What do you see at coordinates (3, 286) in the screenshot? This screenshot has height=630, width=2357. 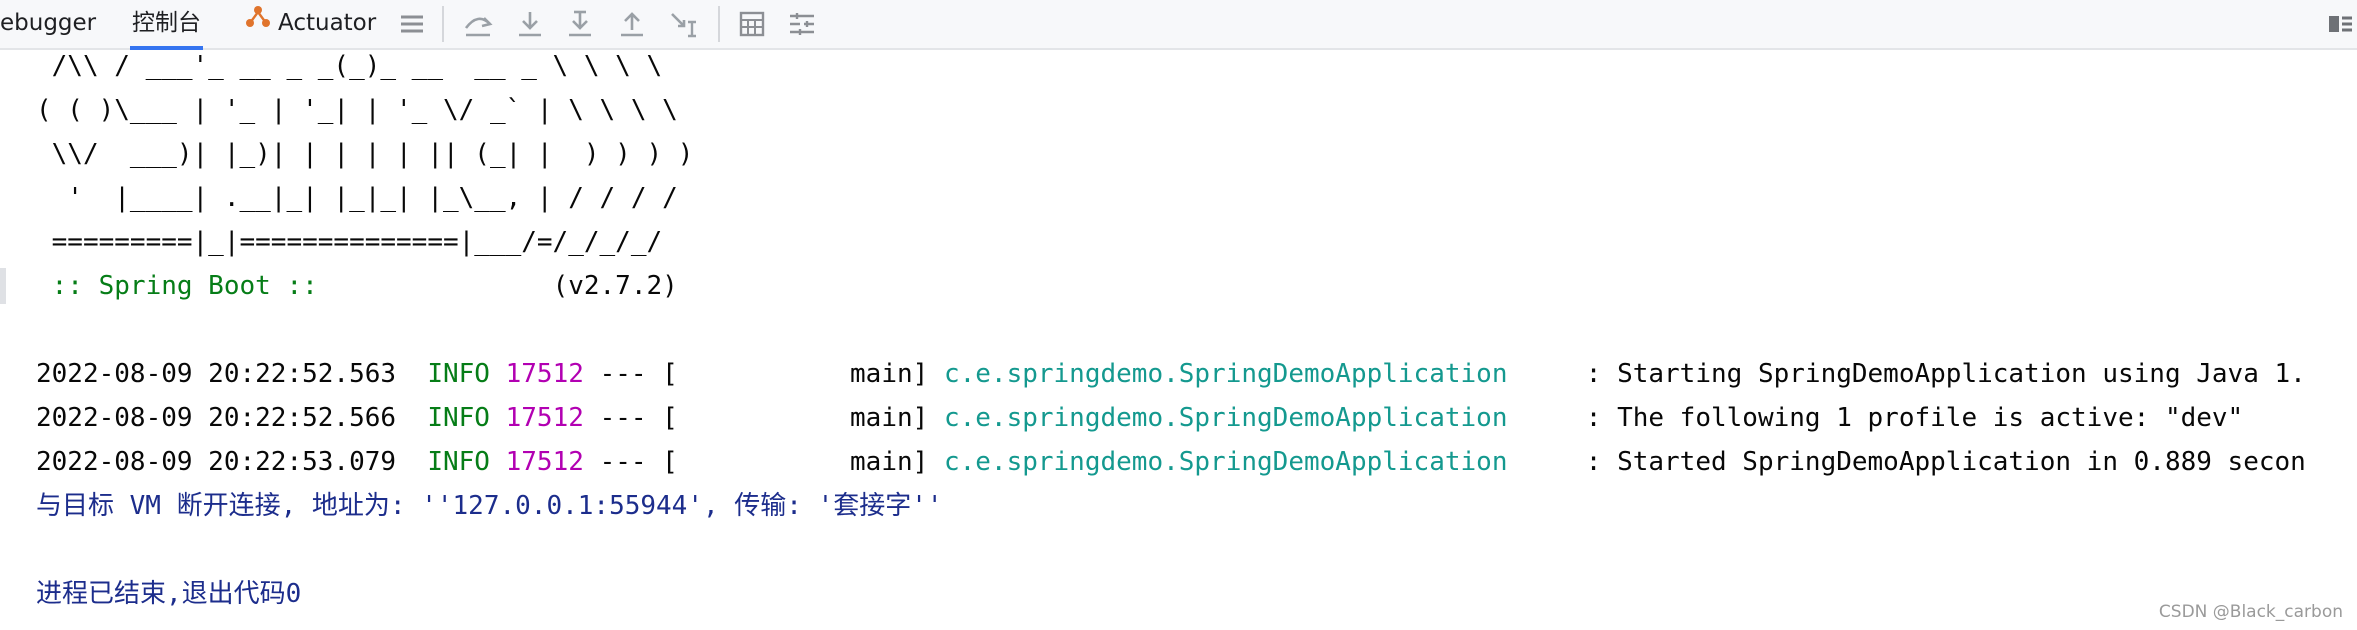 I see `scroll-marker` at bounding box center [3, 286].